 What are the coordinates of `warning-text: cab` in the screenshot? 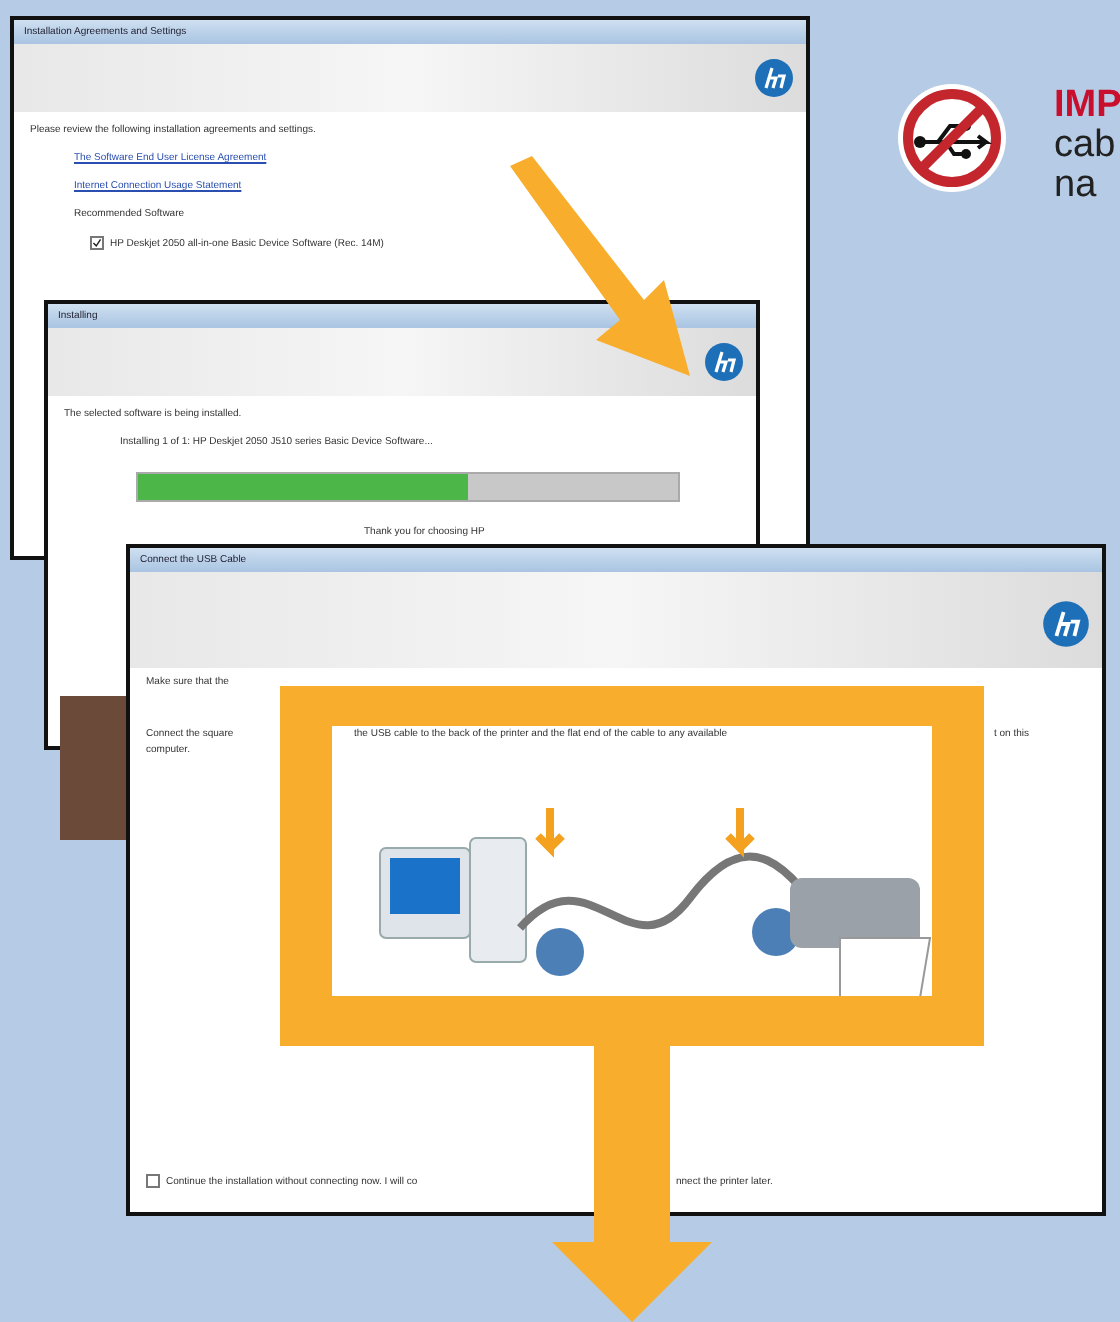 It's located at (1085, 146).